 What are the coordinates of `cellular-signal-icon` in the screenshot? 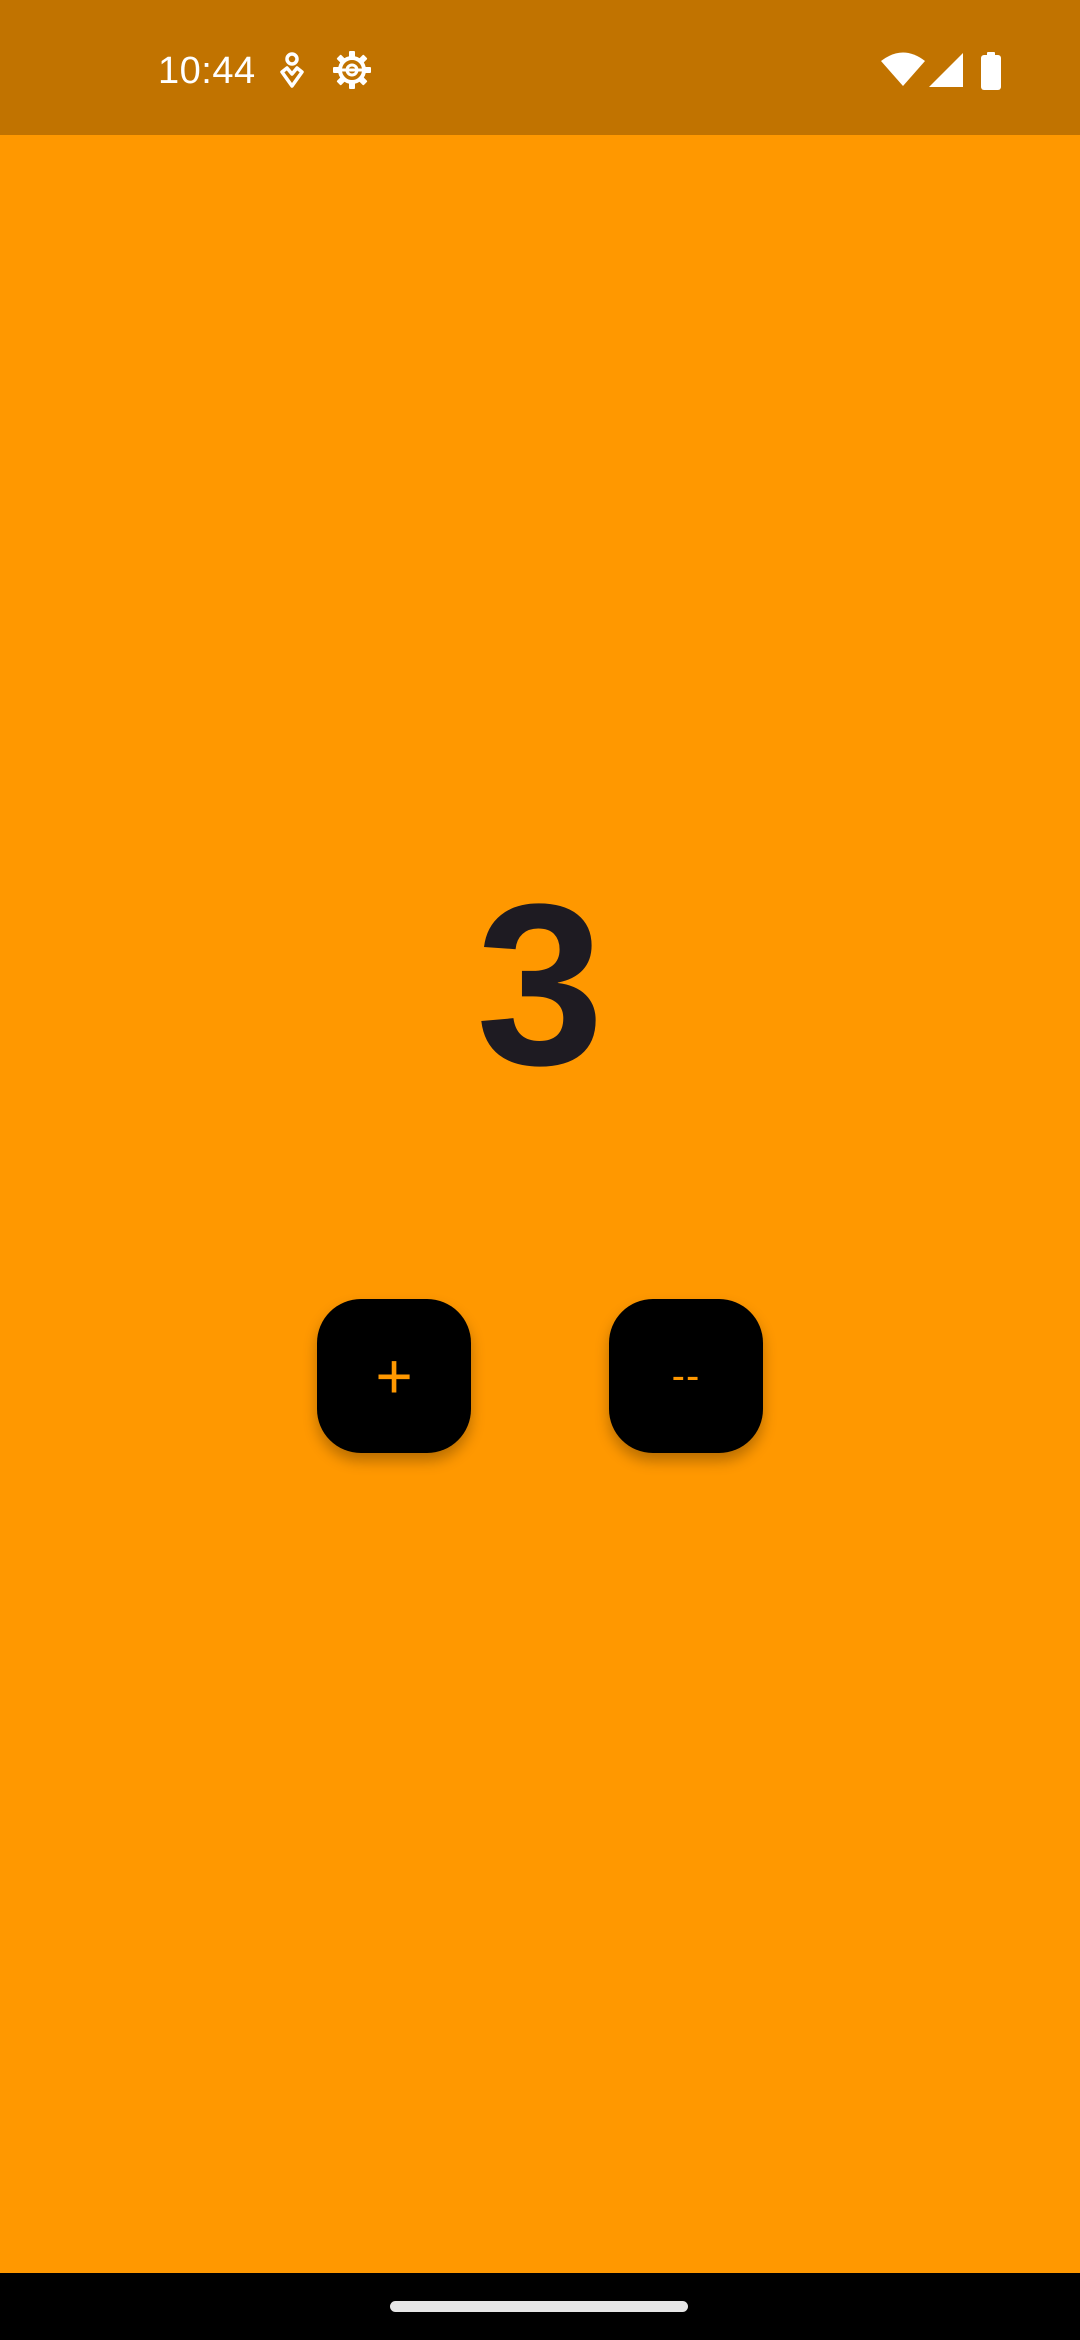 It's located at (946, 70).